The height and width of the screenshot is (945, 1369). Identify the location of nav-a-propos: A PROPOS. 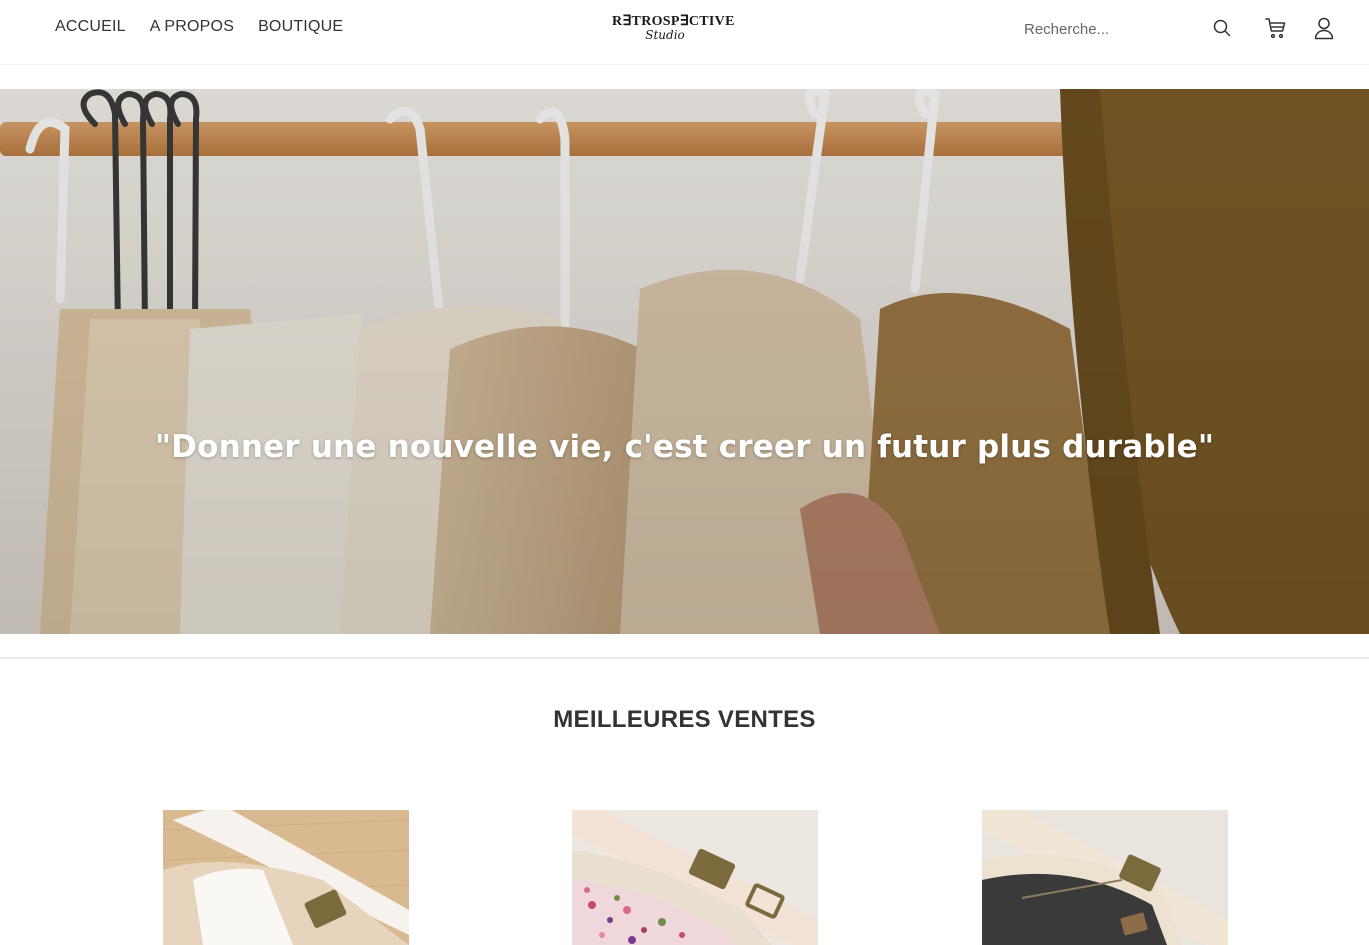
(192, 27).